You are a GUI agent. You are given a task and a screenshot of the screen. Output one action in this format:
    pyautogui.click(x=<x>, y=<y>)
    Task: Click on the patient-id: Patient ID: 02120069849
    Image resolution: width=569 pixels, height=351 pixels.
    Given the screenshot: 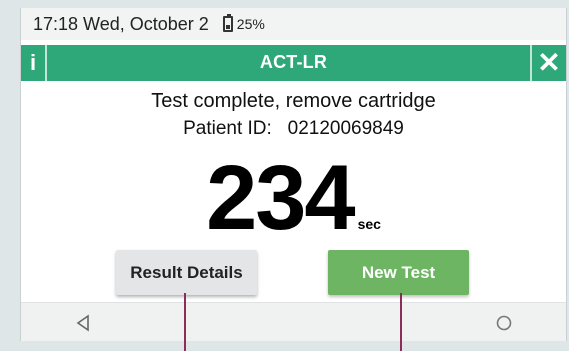 What is the action you would take?
    pyautogui.click(x=293, y=128)
    